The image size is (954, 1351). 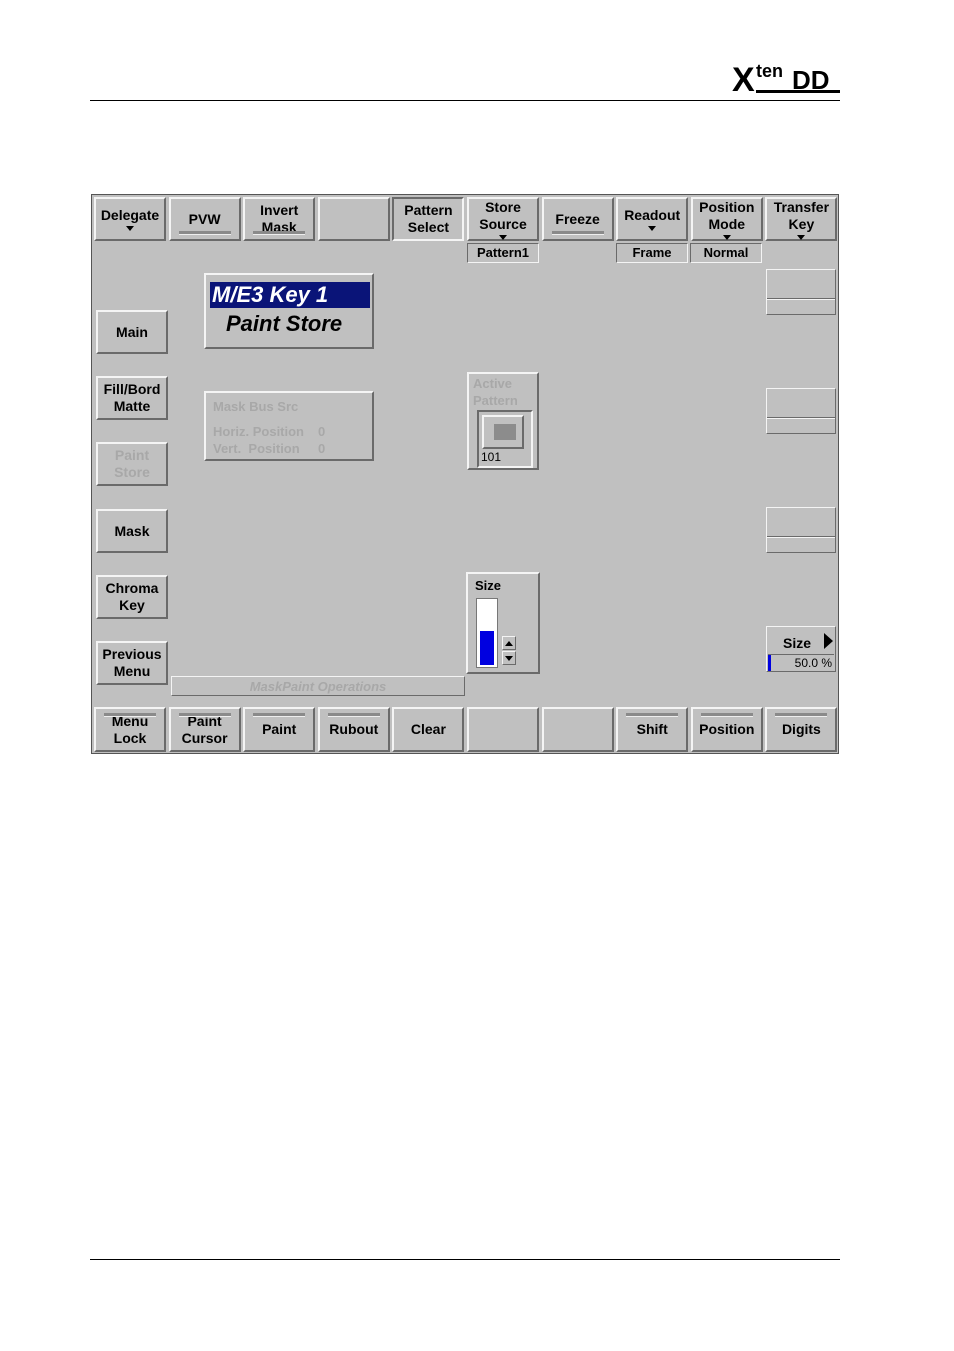 What do you see at coordinates (488, 585) in the screenshot?
I see `size-label: Size` at bounding box center [488, 585].